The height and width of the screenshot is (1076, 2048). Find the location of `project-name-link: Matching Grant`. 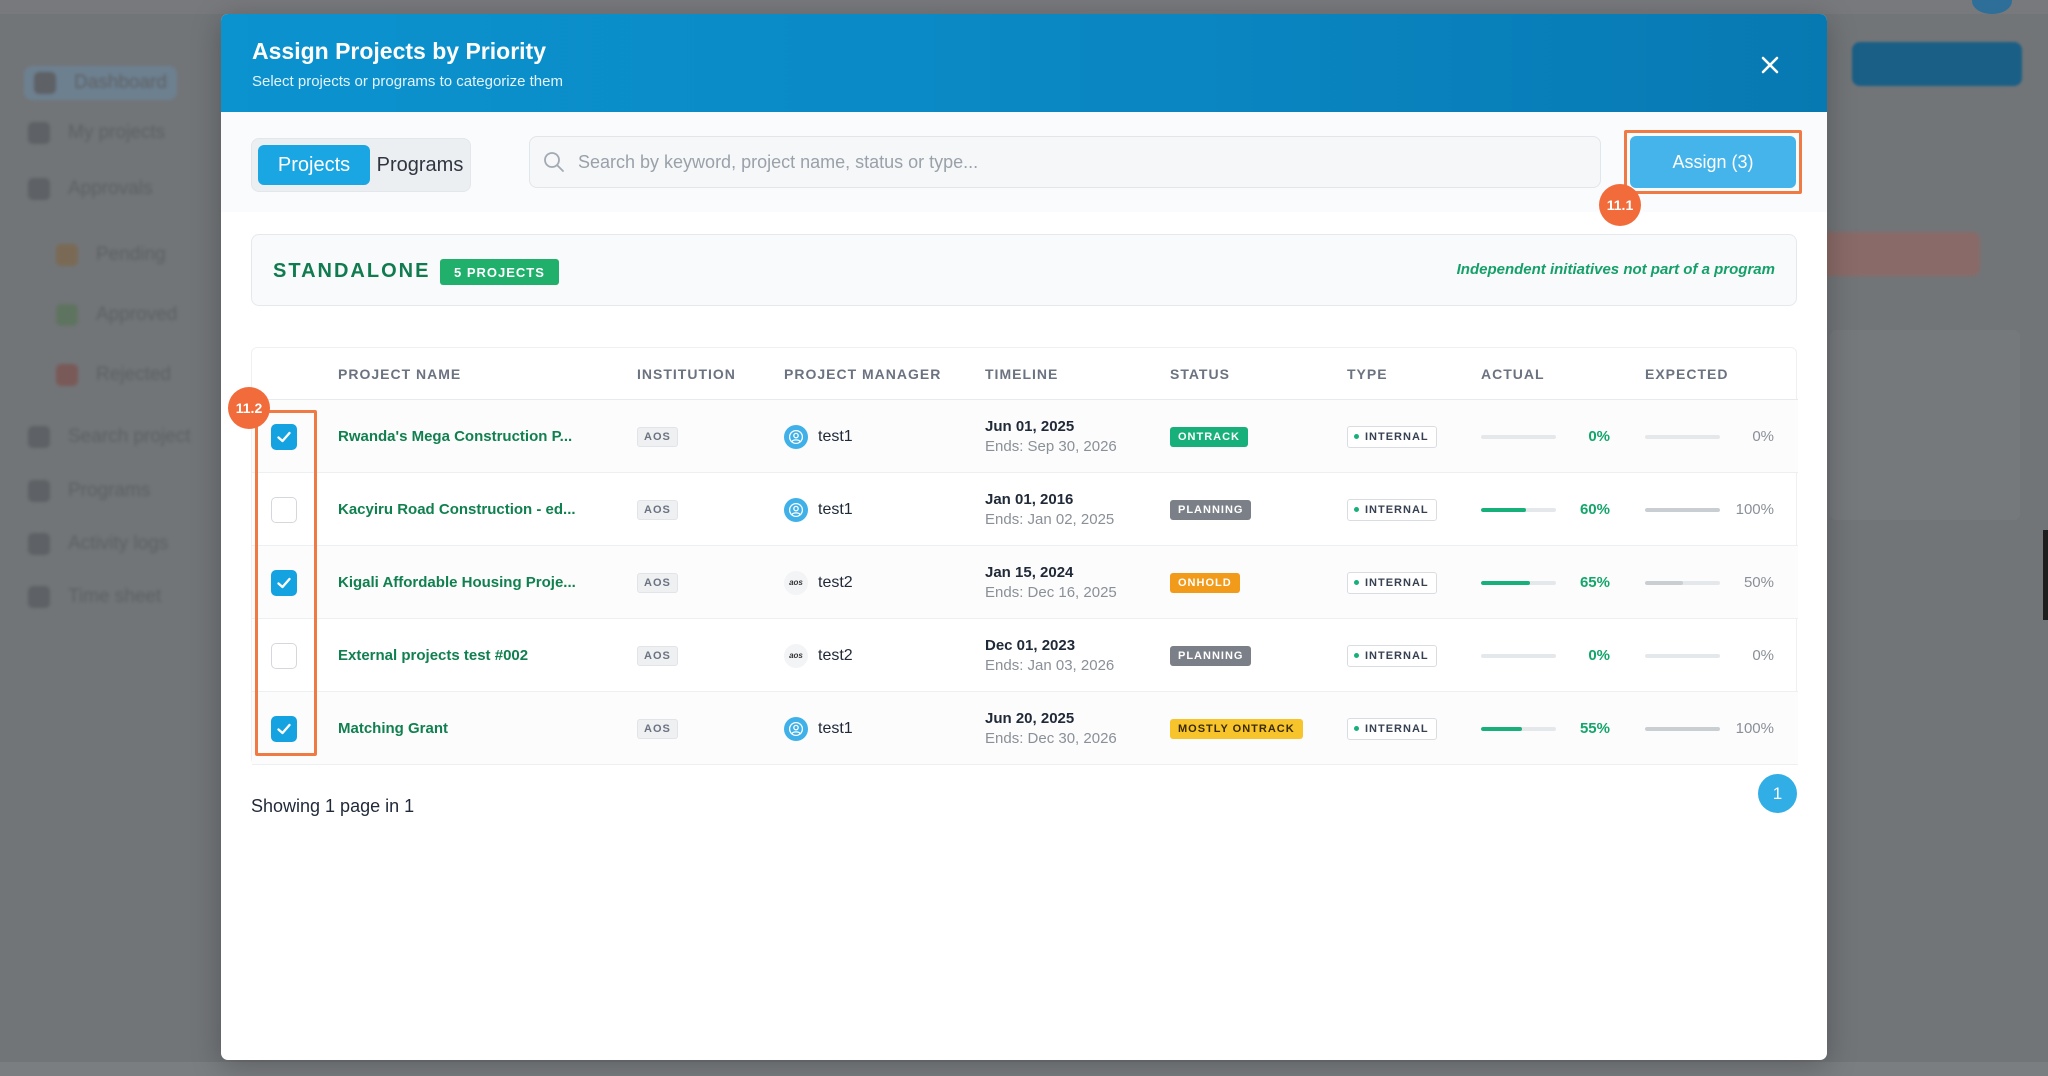

project-name-link: Matching Grant is located at coordinates (393, 728).